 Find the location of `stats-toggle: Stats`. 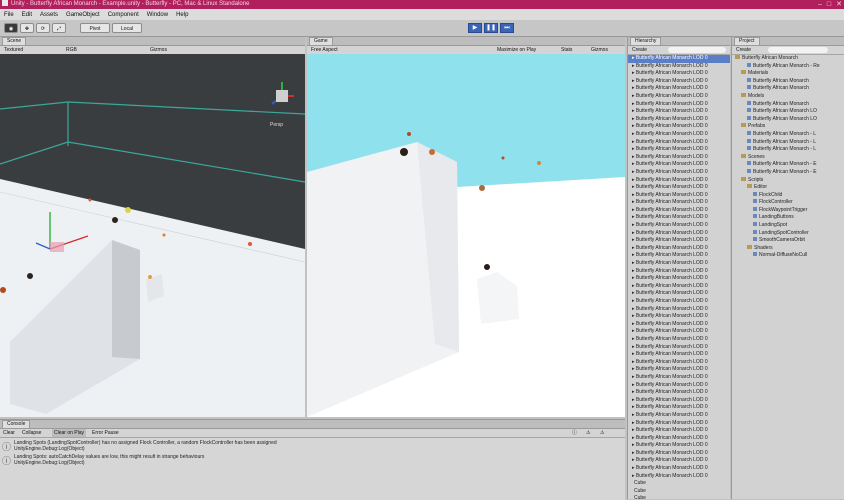

stats-toggle: Stats is located at coordinates (566, 50).